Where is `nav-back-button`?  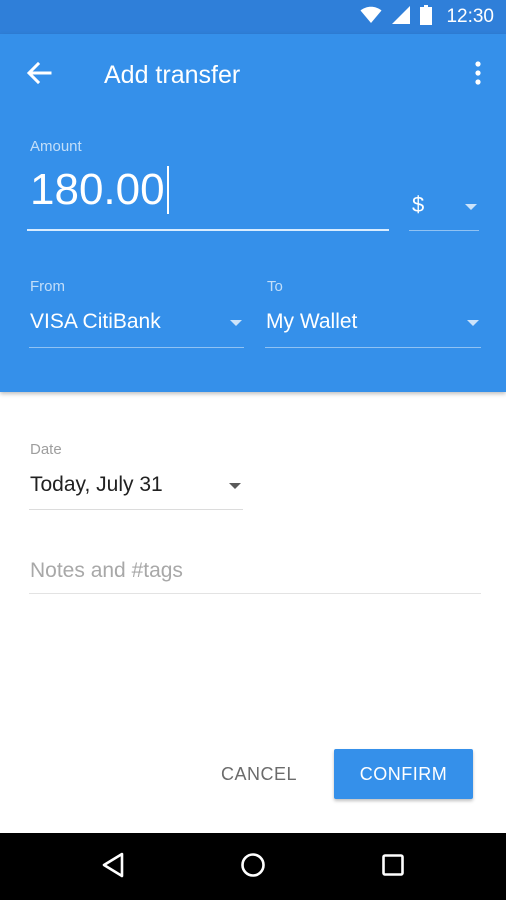 nav-back-button is located at coordinates (113, 867).